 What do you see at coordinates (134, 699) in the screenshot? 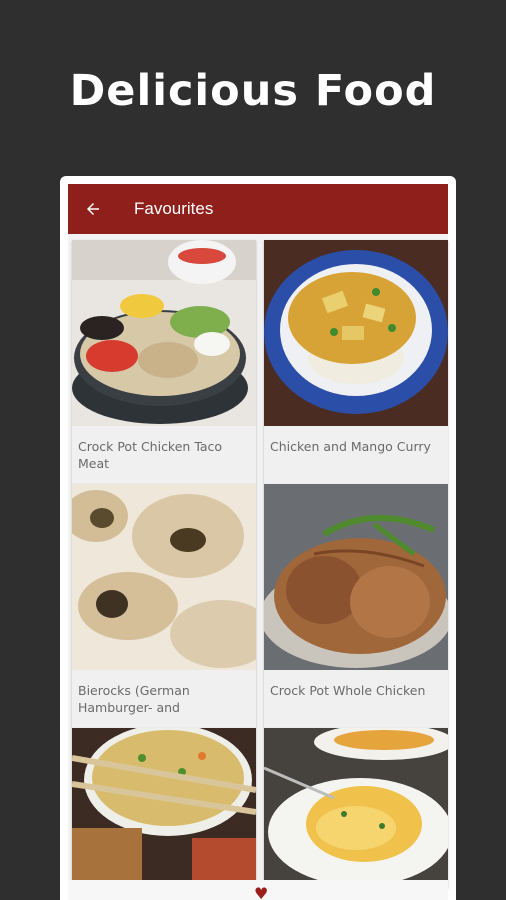
I see `recipe-title: Bierocks (German Hamburger- and` at bounding box center [134, 699].